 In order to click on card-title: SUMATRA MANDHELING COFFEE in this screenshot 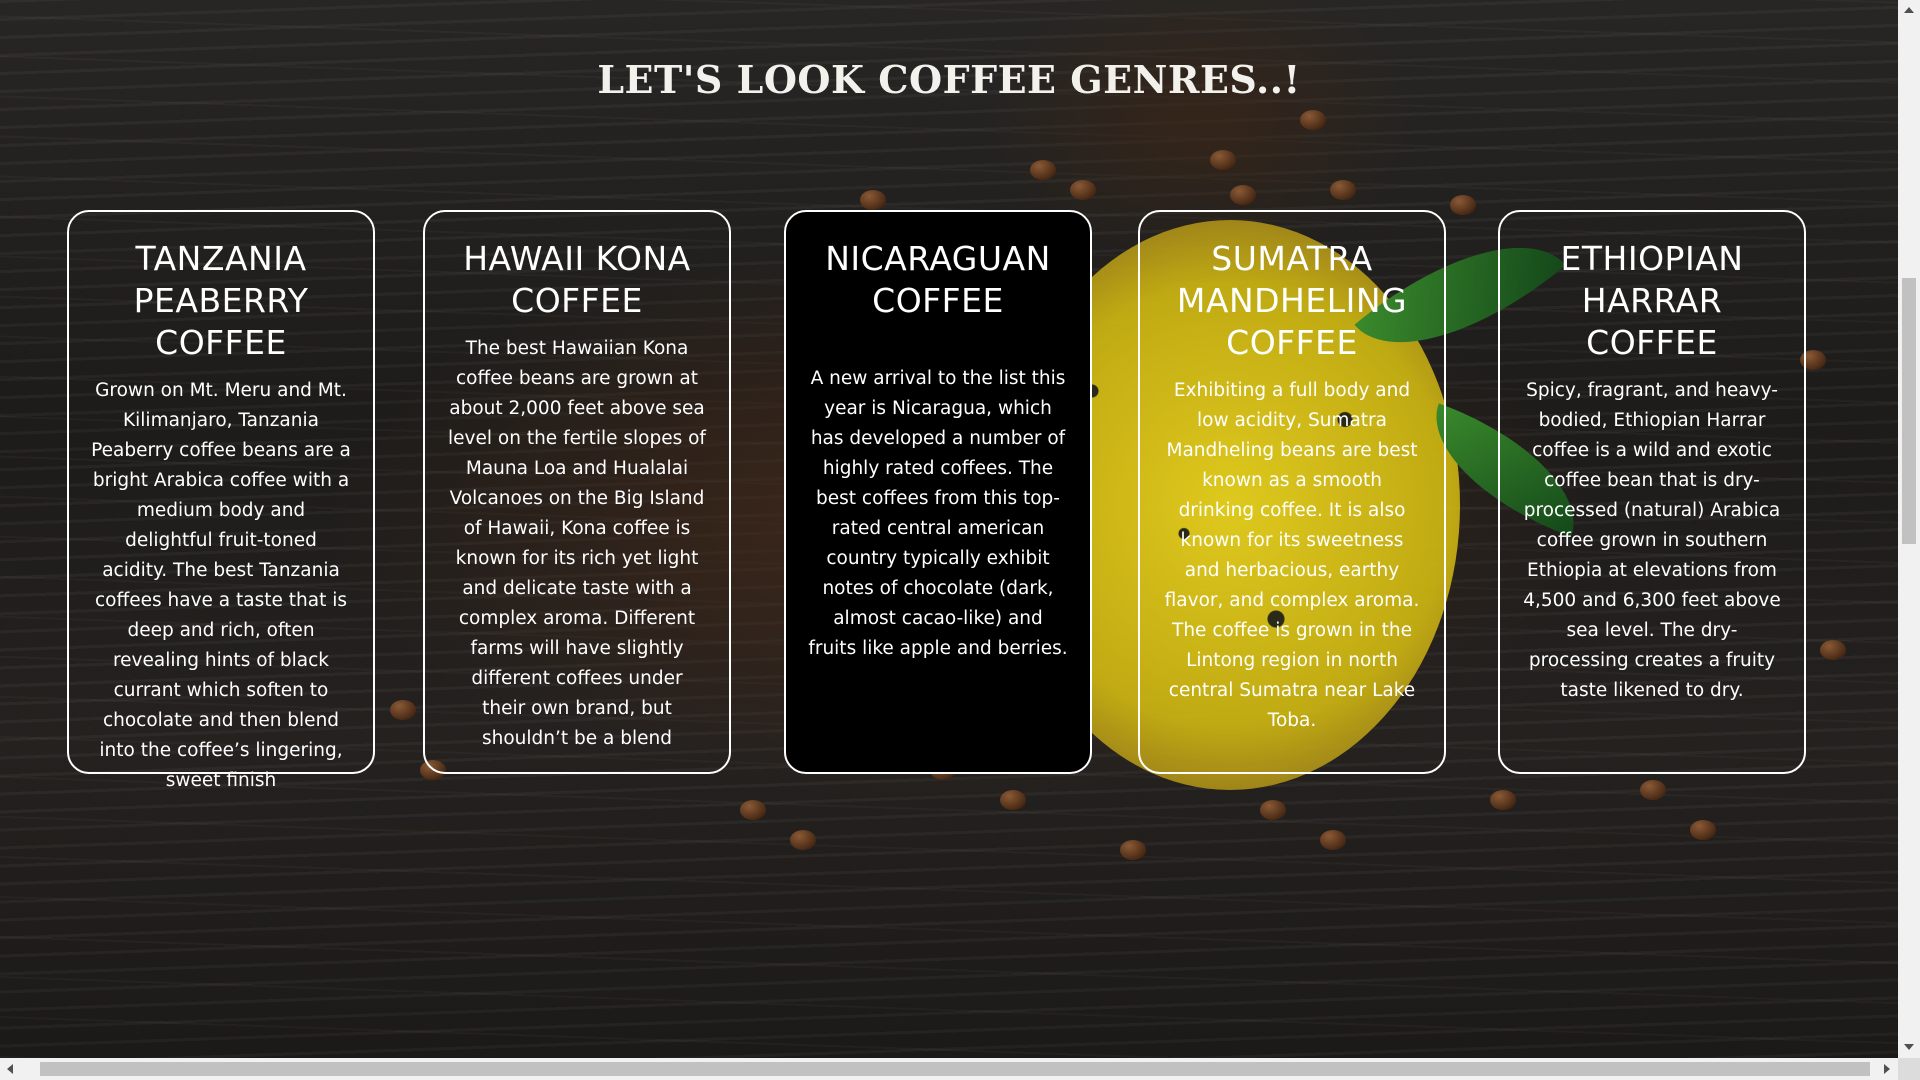, I will do `click(1292, 300)`.